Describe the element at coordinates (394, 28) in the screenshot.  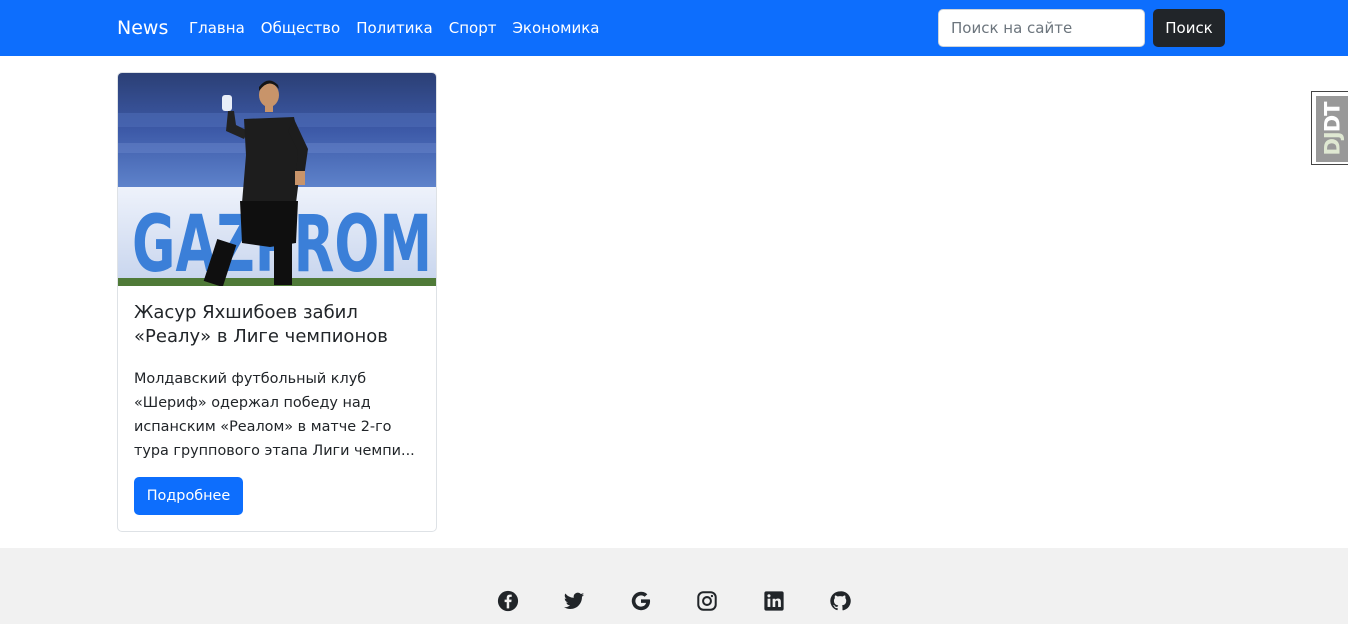
I see `nav-link-politics: Политика` at that location.